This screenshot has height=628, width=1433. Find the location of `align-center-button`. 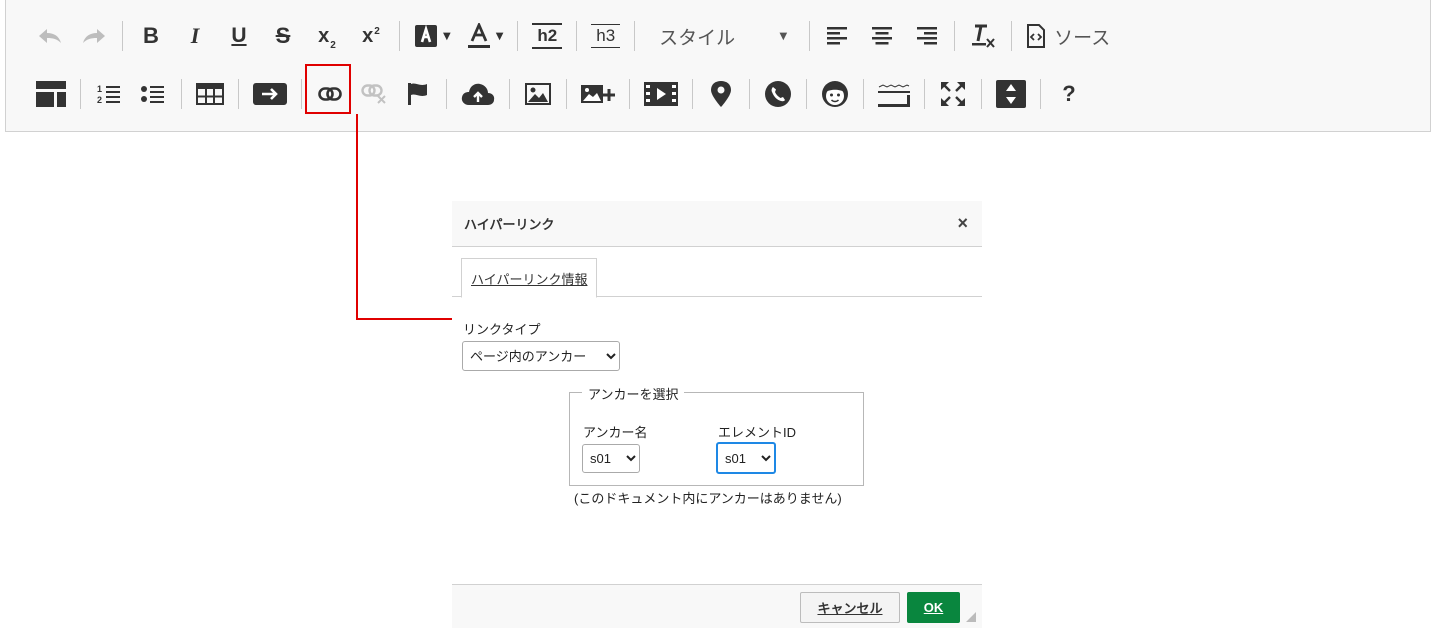

align-center-button is located at coordinates (882, 36).